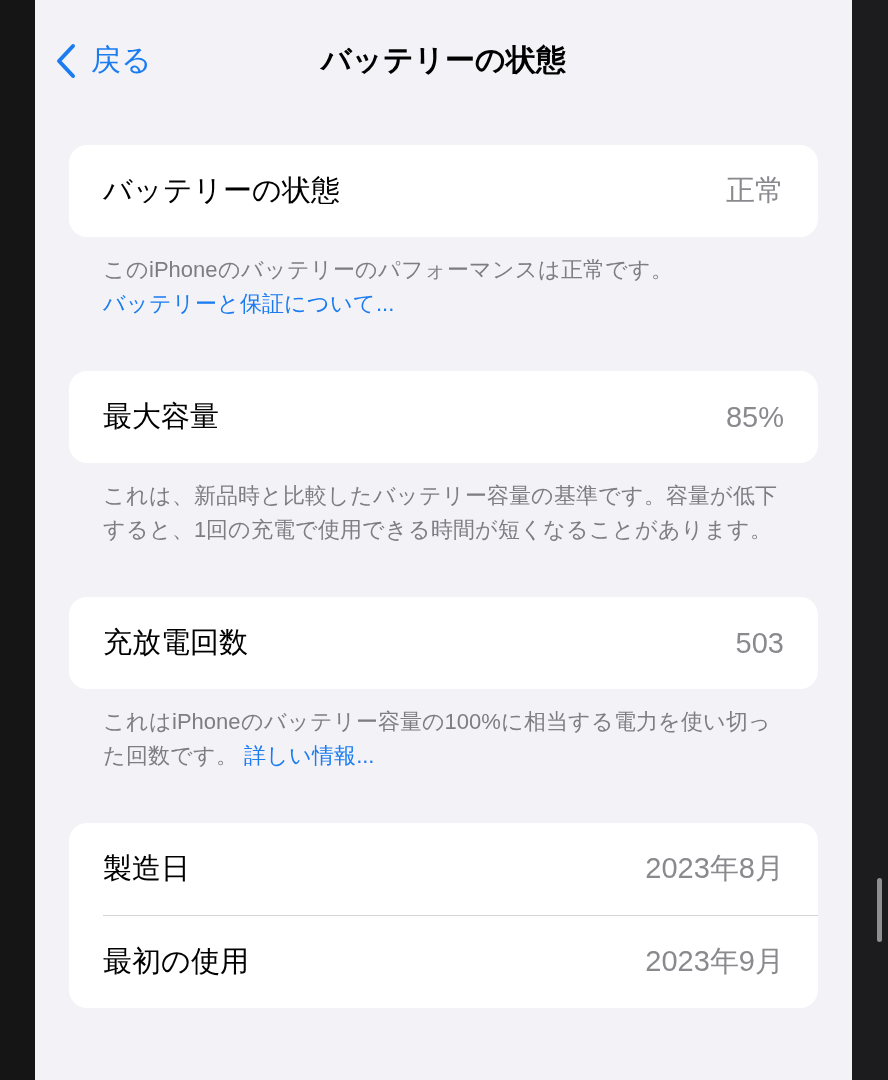 This screenshot has height=1080, width=888. Describe the element at coordinates (759, 643) in the screenshot. I see `row-value: 503` at that location.